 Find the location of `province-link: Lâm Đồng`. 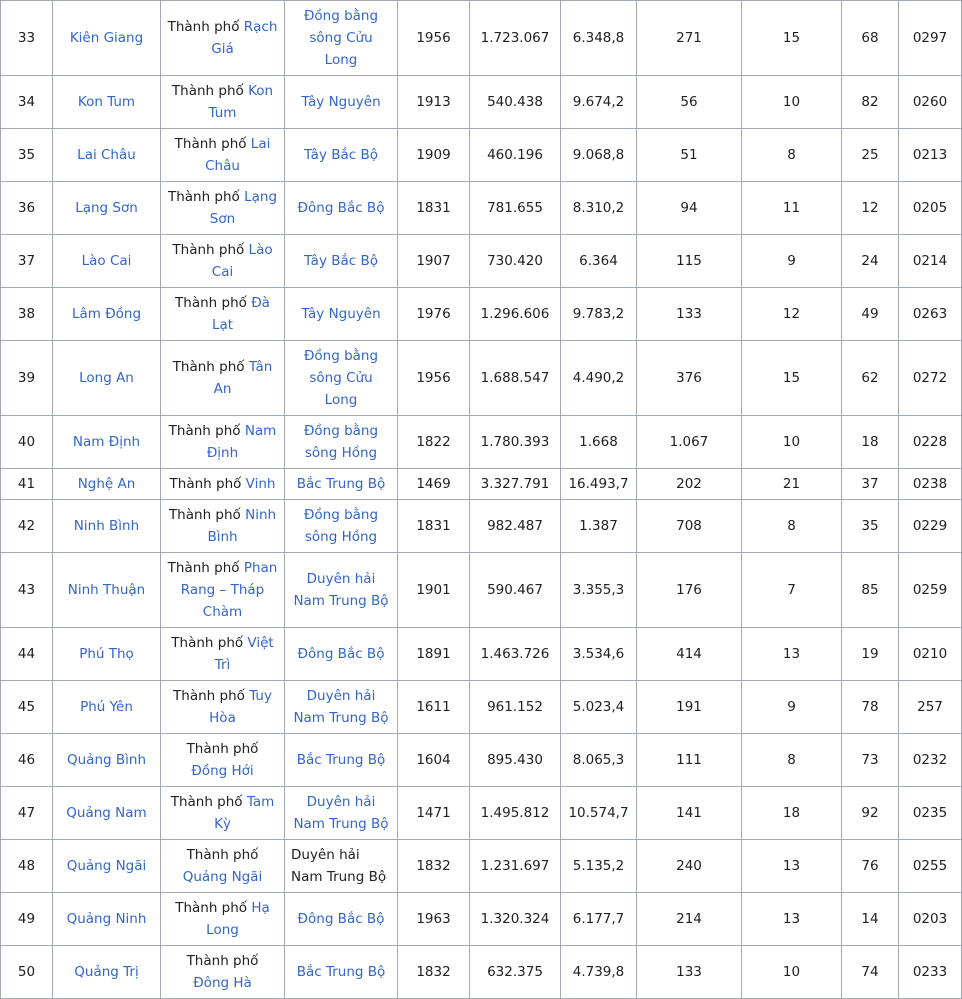

province-link: Lâm Đồng is located at coordinates (106, 314).